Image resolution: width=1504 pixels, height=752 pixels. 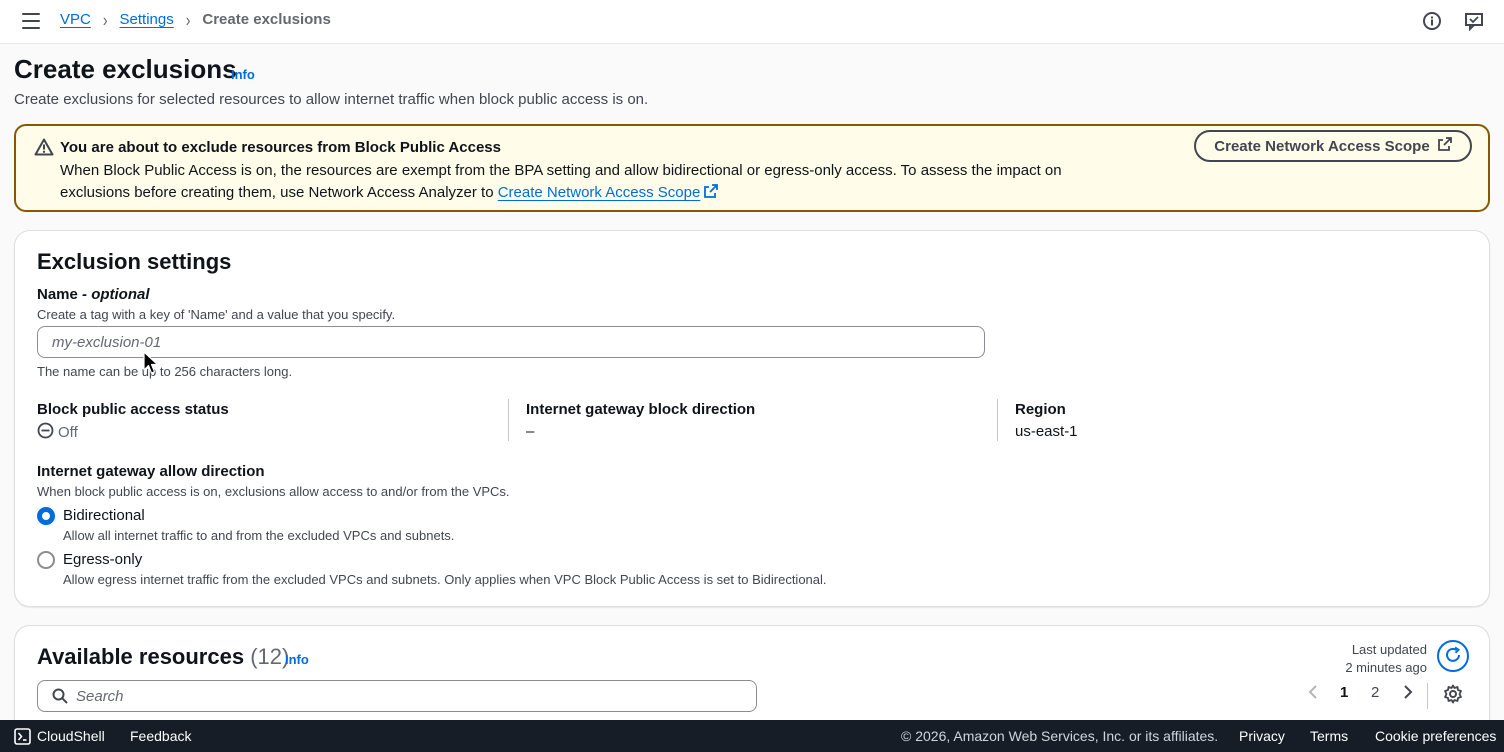 What do you see at coordinates (22, 738) in the screenshot?
I see `cloudshell-icon` at bounding box center [22, 738].